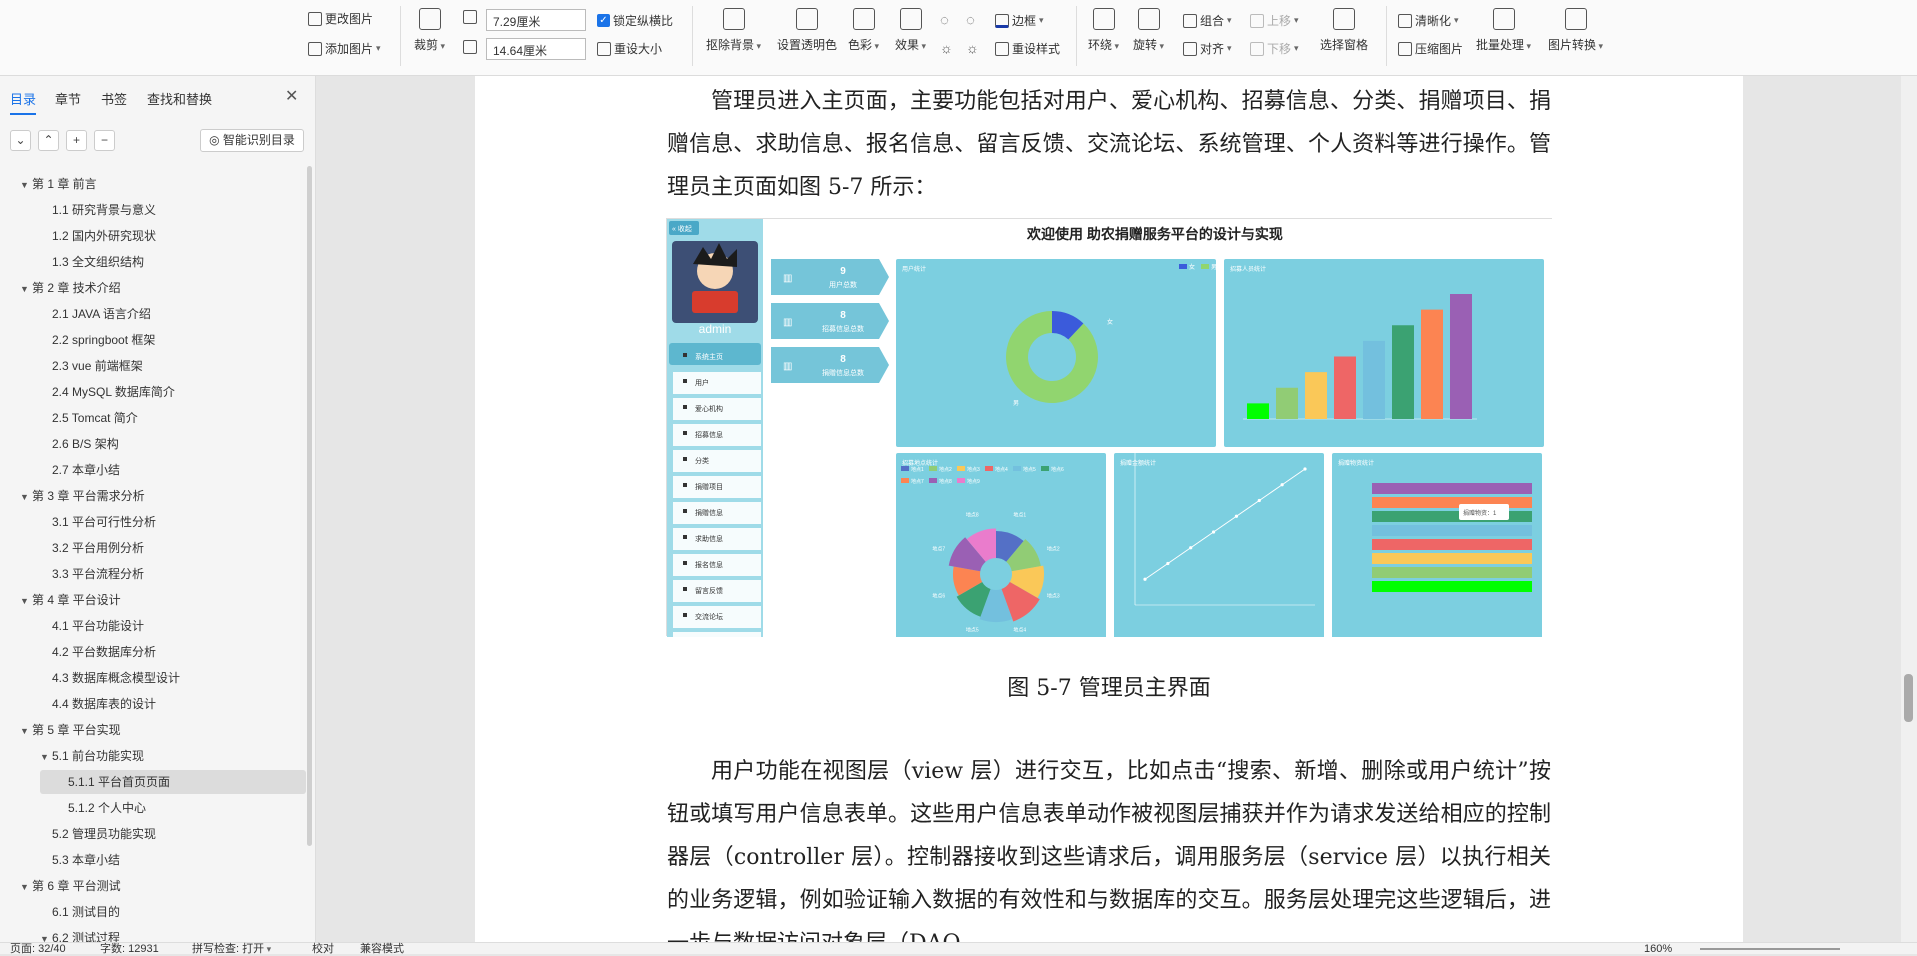 The width and height of the screenshot is (1917, 956). Describe the element at coordinates (1207, 48) in the screenshot. I see `align-button: 对齐` at that location.